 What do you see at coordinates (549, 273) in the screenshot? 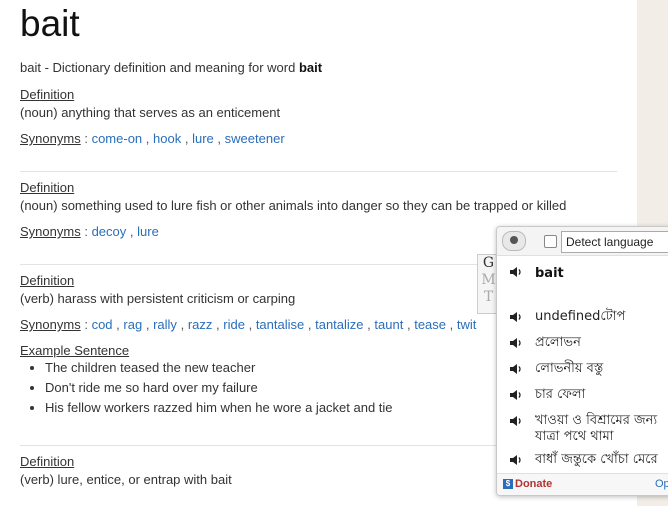
I see `source-word: bait` at bounding box center [549, 273].